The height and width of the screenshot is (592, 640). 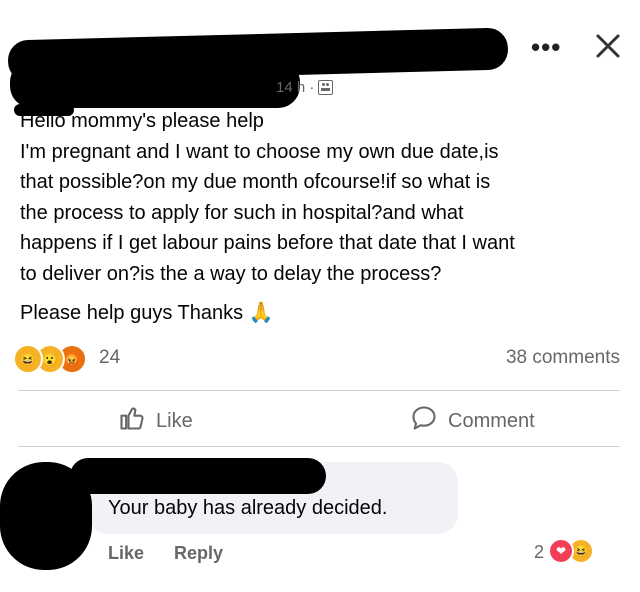 I want to click on post-line: Hello mommy's please help, so click(x=142, y=121).